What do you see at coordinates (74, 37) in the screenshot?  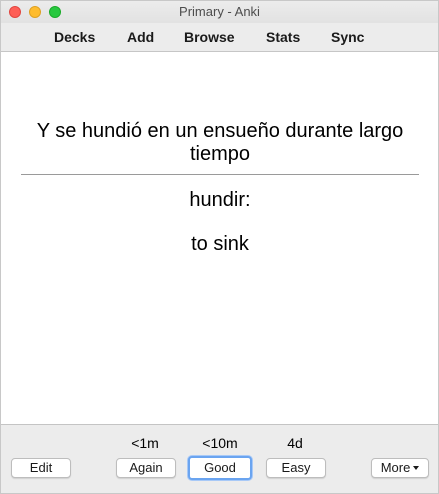 I see `toolbar-decks-link: Decks` at bounding box center [74, 37].